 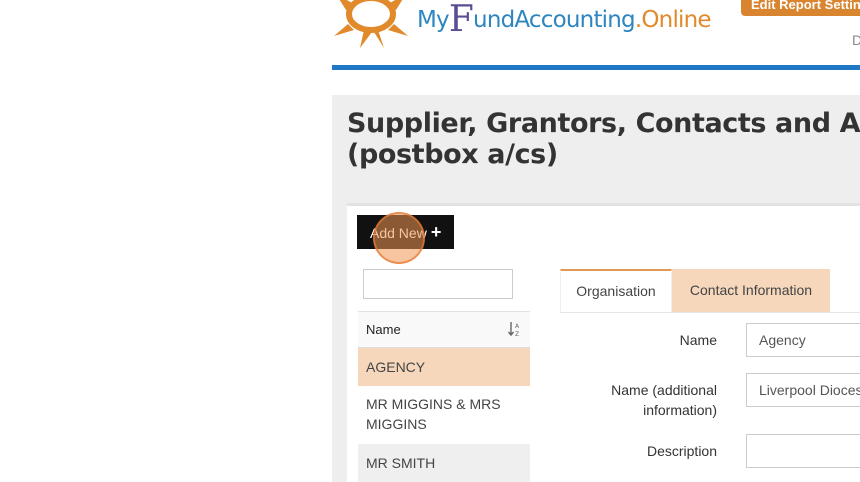 I want to click on description-label: Description, so click(x=681, y=451).